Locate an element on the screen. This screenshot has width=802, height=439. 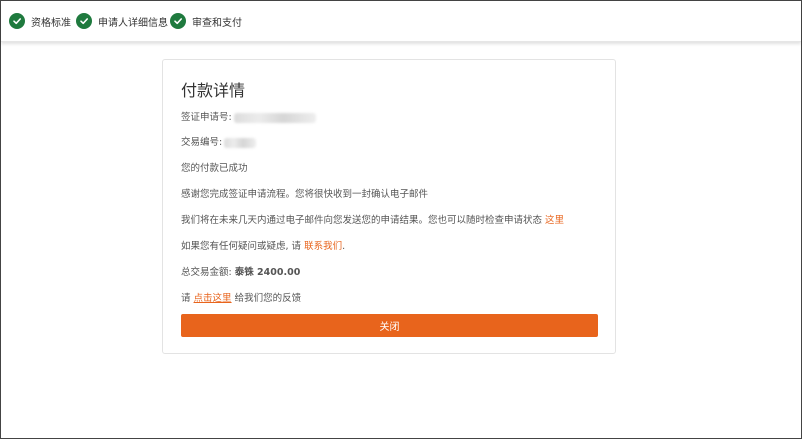
contact-row: 如果您有任何疑问或疑虑, 请 联系我们. is located at coordinates (263, 245).